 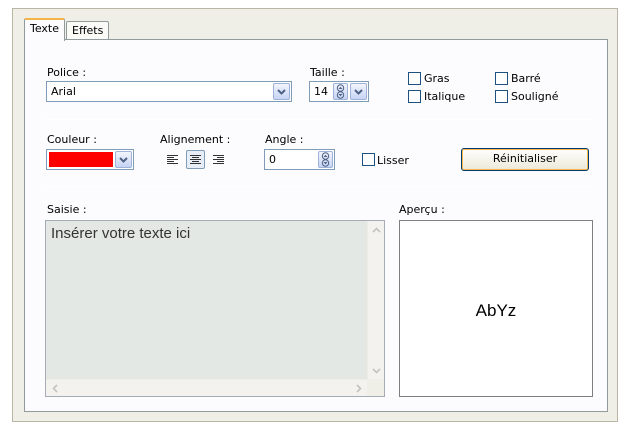 What do you see at coordinates (327, 72) in the screenshot?
I see `size-label: Taille :` at bounding box center [327, 72].